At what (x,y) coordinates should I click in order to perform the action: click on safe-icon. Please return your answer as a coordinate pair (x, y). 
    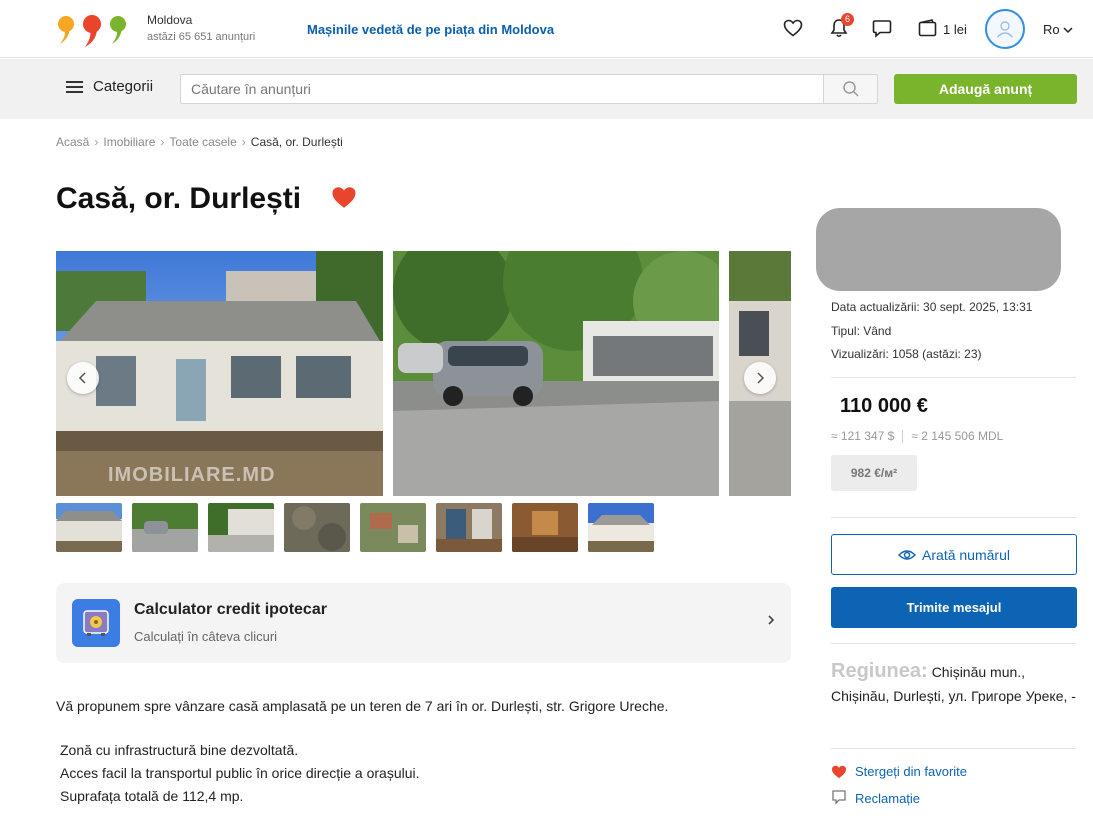
    Looking at the image, I should click on (96, 623).